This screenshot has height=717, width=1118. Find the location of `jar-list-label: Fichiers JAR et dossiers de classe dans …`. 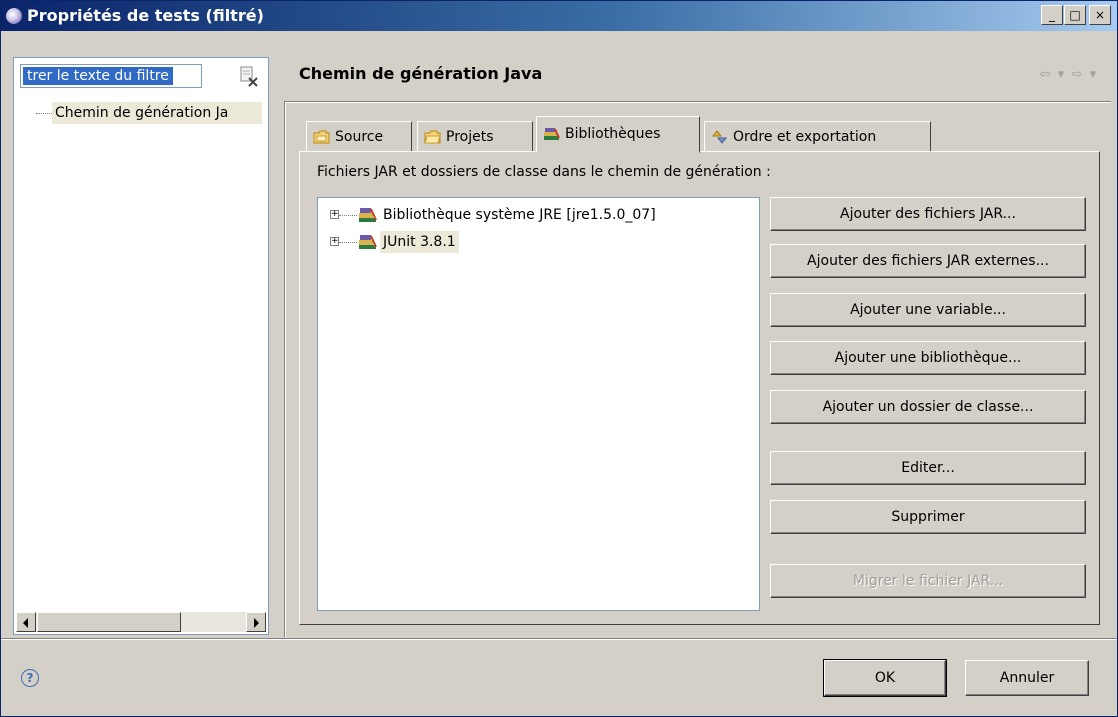

jar-list-label: Fichiers JAR et dossiers de classe dans … is located at coordinates (544, 172).